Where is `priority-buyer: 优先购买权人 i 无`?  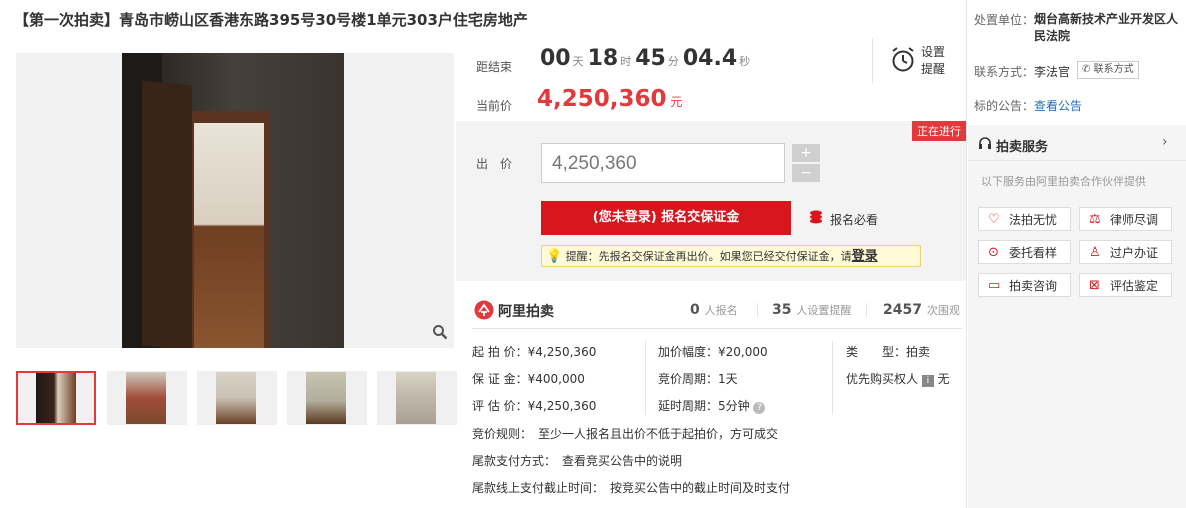
priority-buyer: 优先购买权人 i 无 is located at coordinates (898, 379).